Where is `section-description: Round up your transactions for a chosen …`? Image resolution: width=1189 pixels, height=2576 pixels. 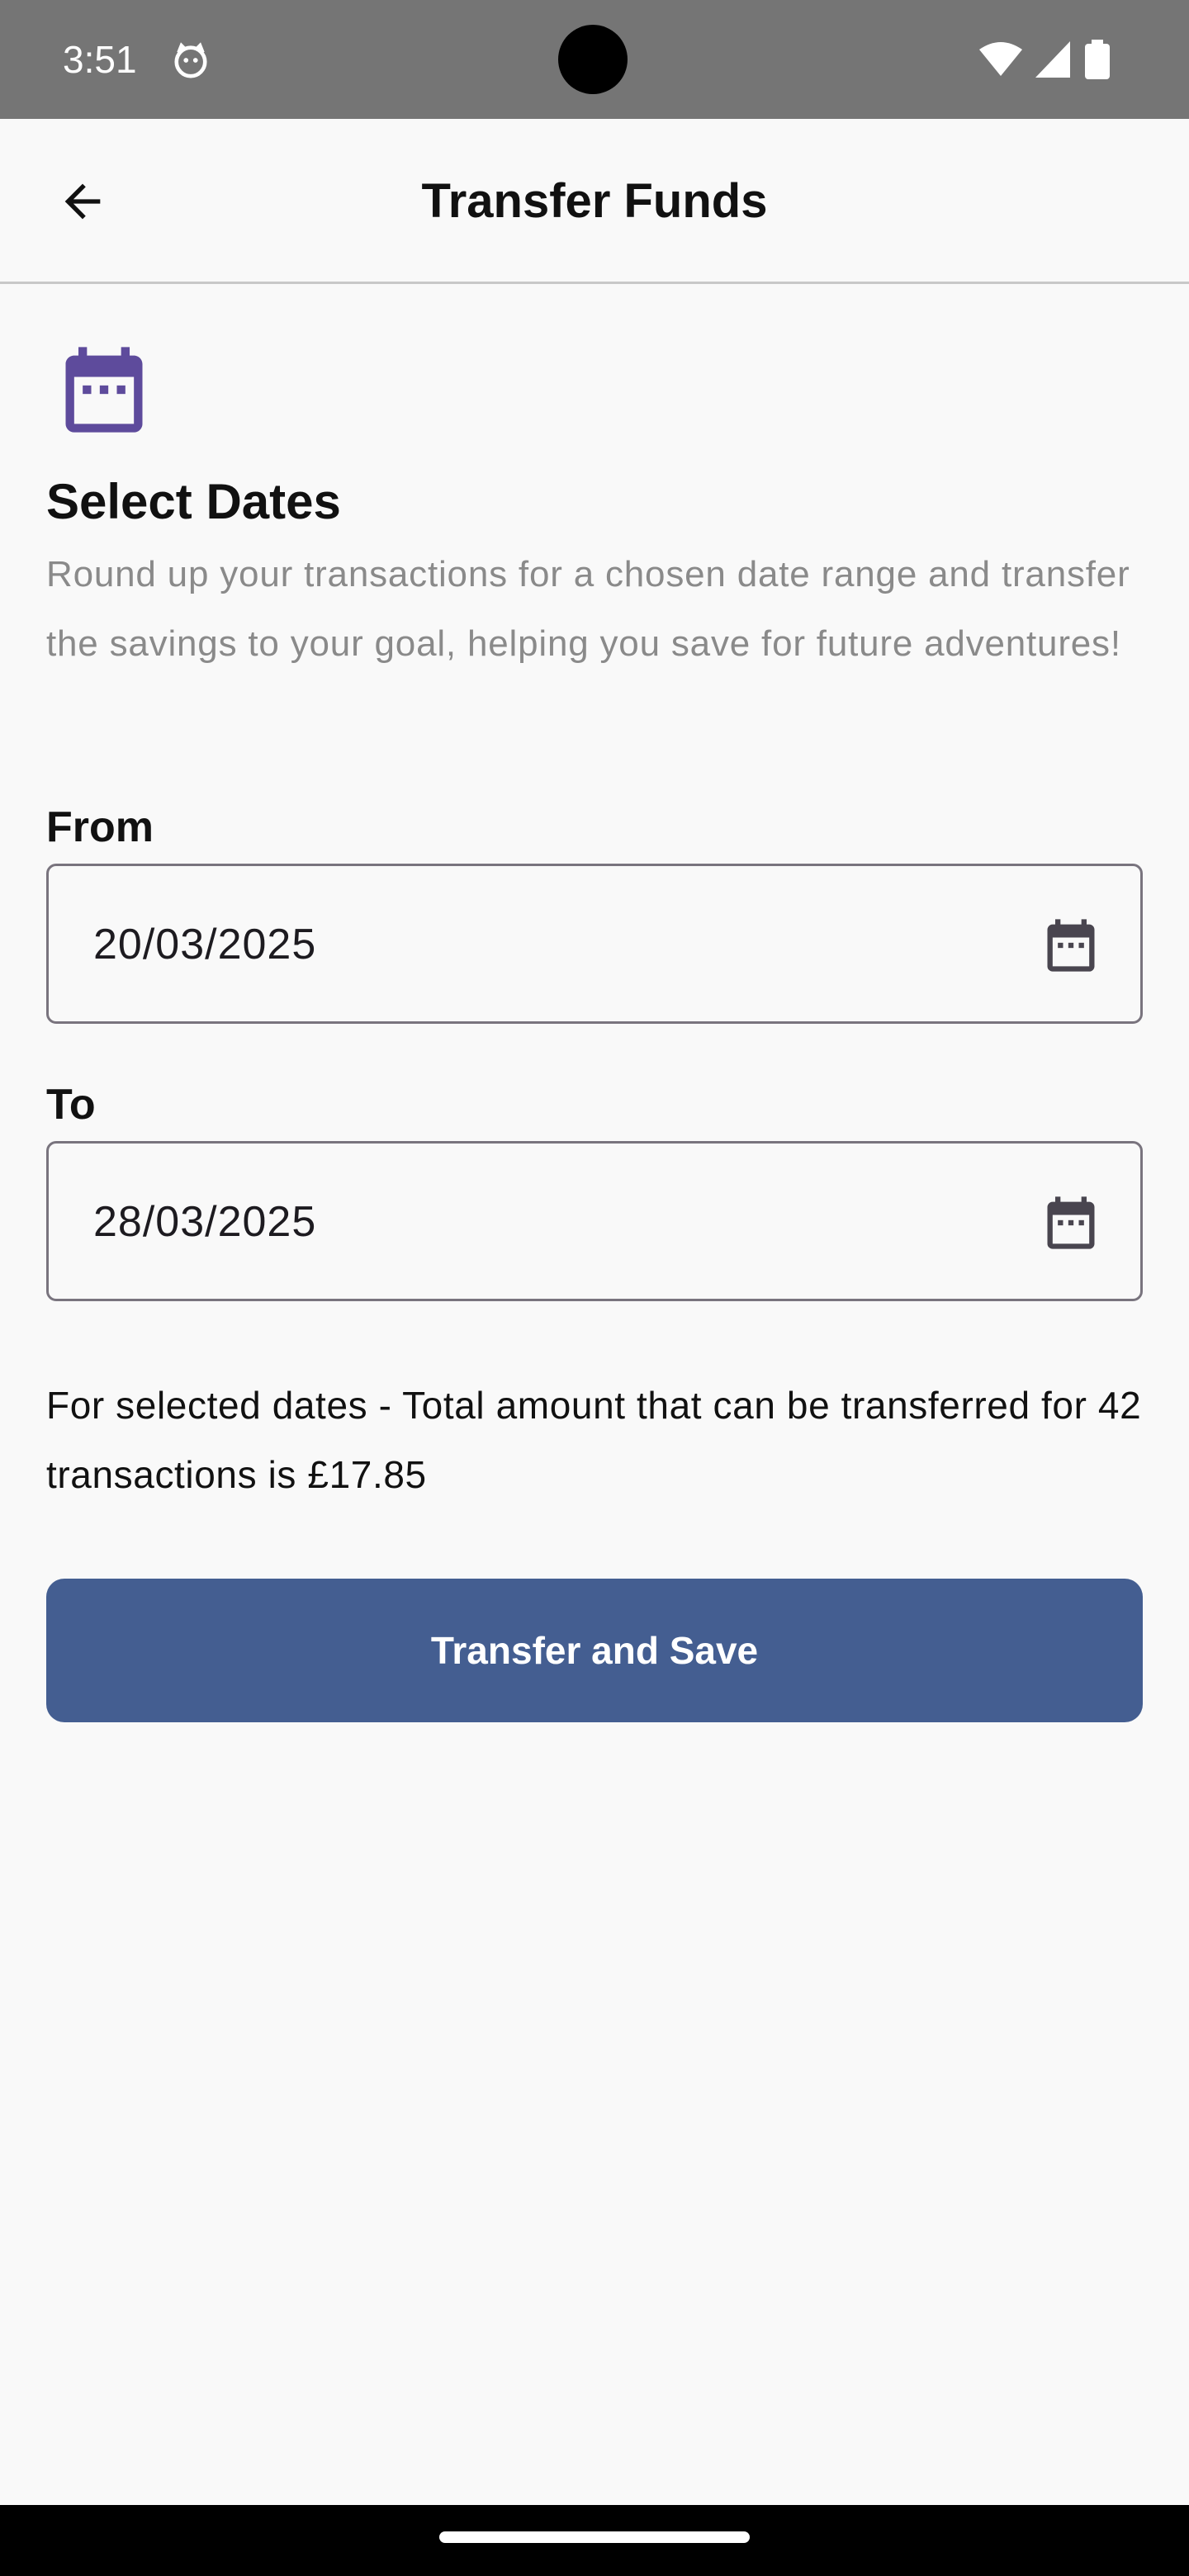
section-description: Round up your transactions for a chosen … is located at coordinates (588, 609).